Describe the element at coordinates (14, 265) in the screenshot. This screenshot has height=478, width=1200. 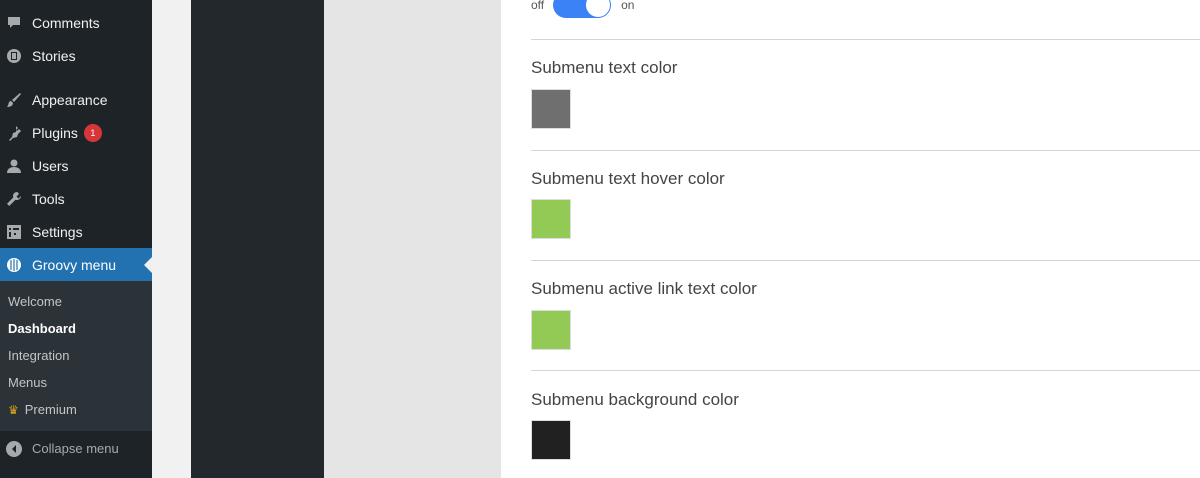
I see `groovy-icon` at that location.